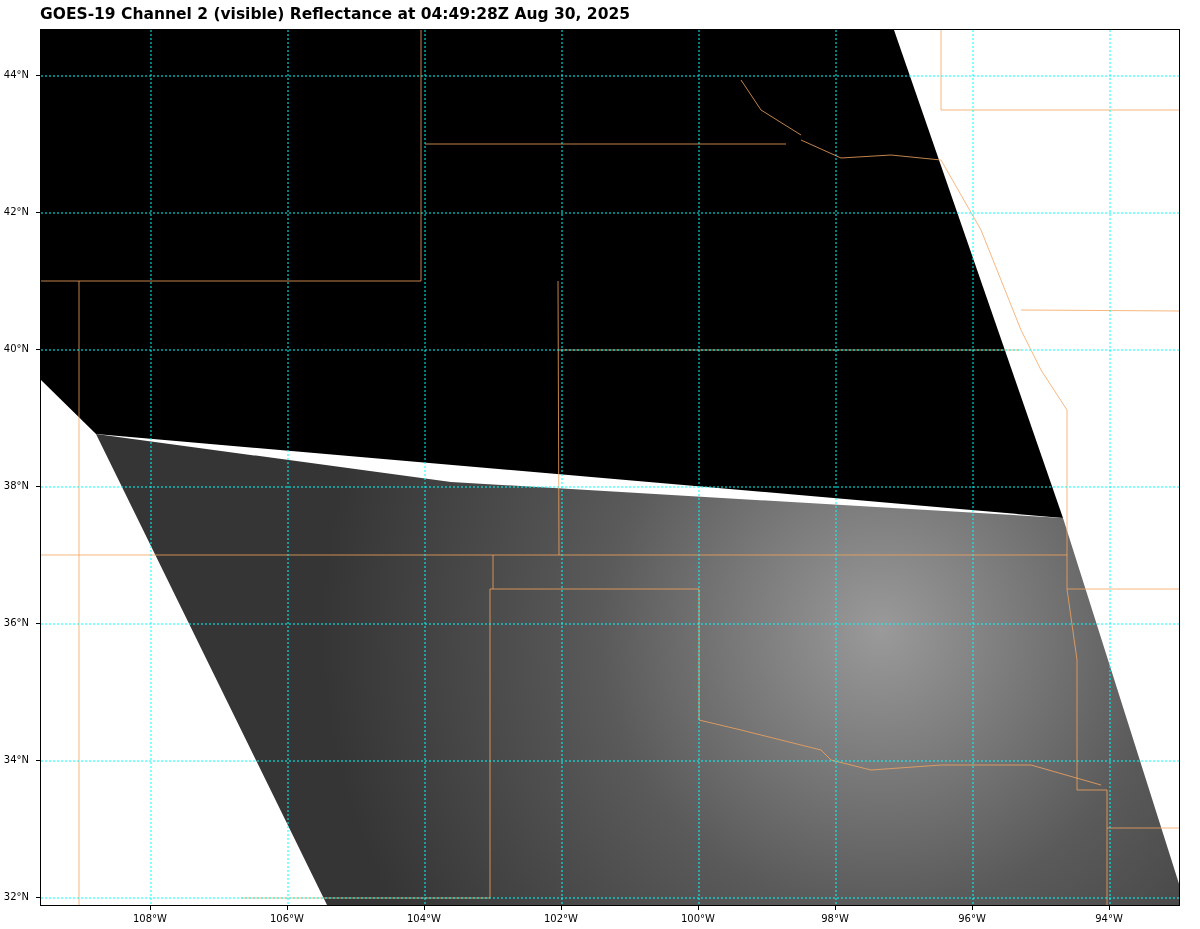 The width and height of the screenshot is (1200, 929). I want to click on longitude-label: 102°W, so click(561, 919).